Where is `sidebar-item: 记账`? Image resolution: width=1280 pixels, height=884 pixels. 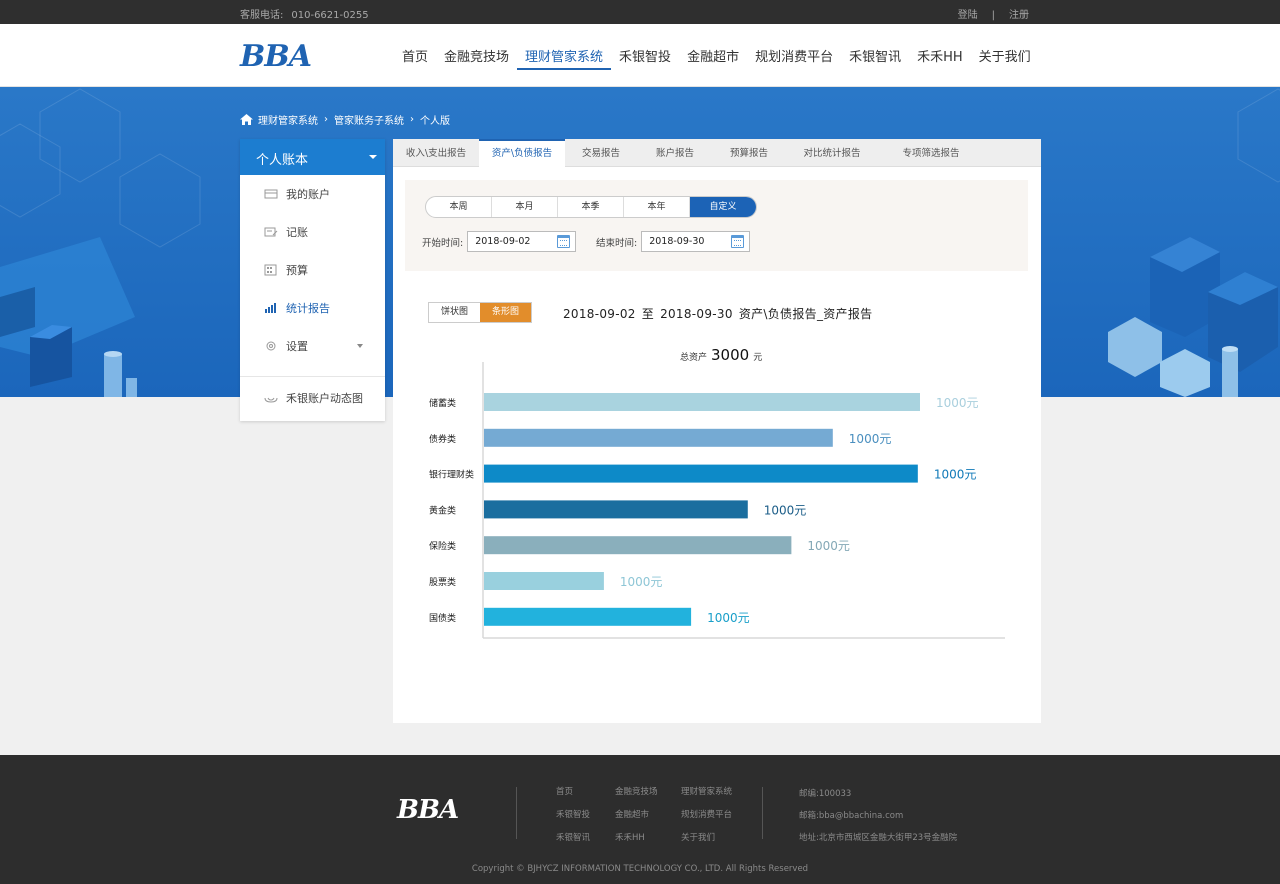
sidebar-item: 记账 is located at coordinates (312, 232).